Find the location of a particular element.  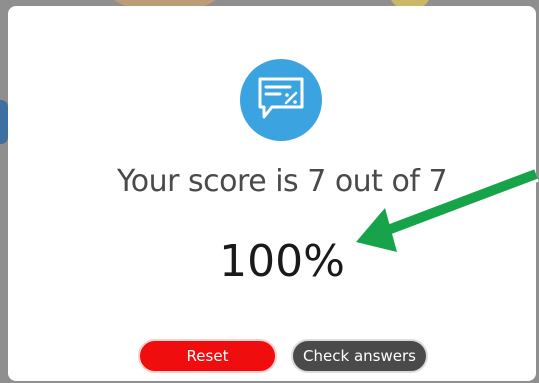

chat-bubble-icon is located at coordinates (281, 98).